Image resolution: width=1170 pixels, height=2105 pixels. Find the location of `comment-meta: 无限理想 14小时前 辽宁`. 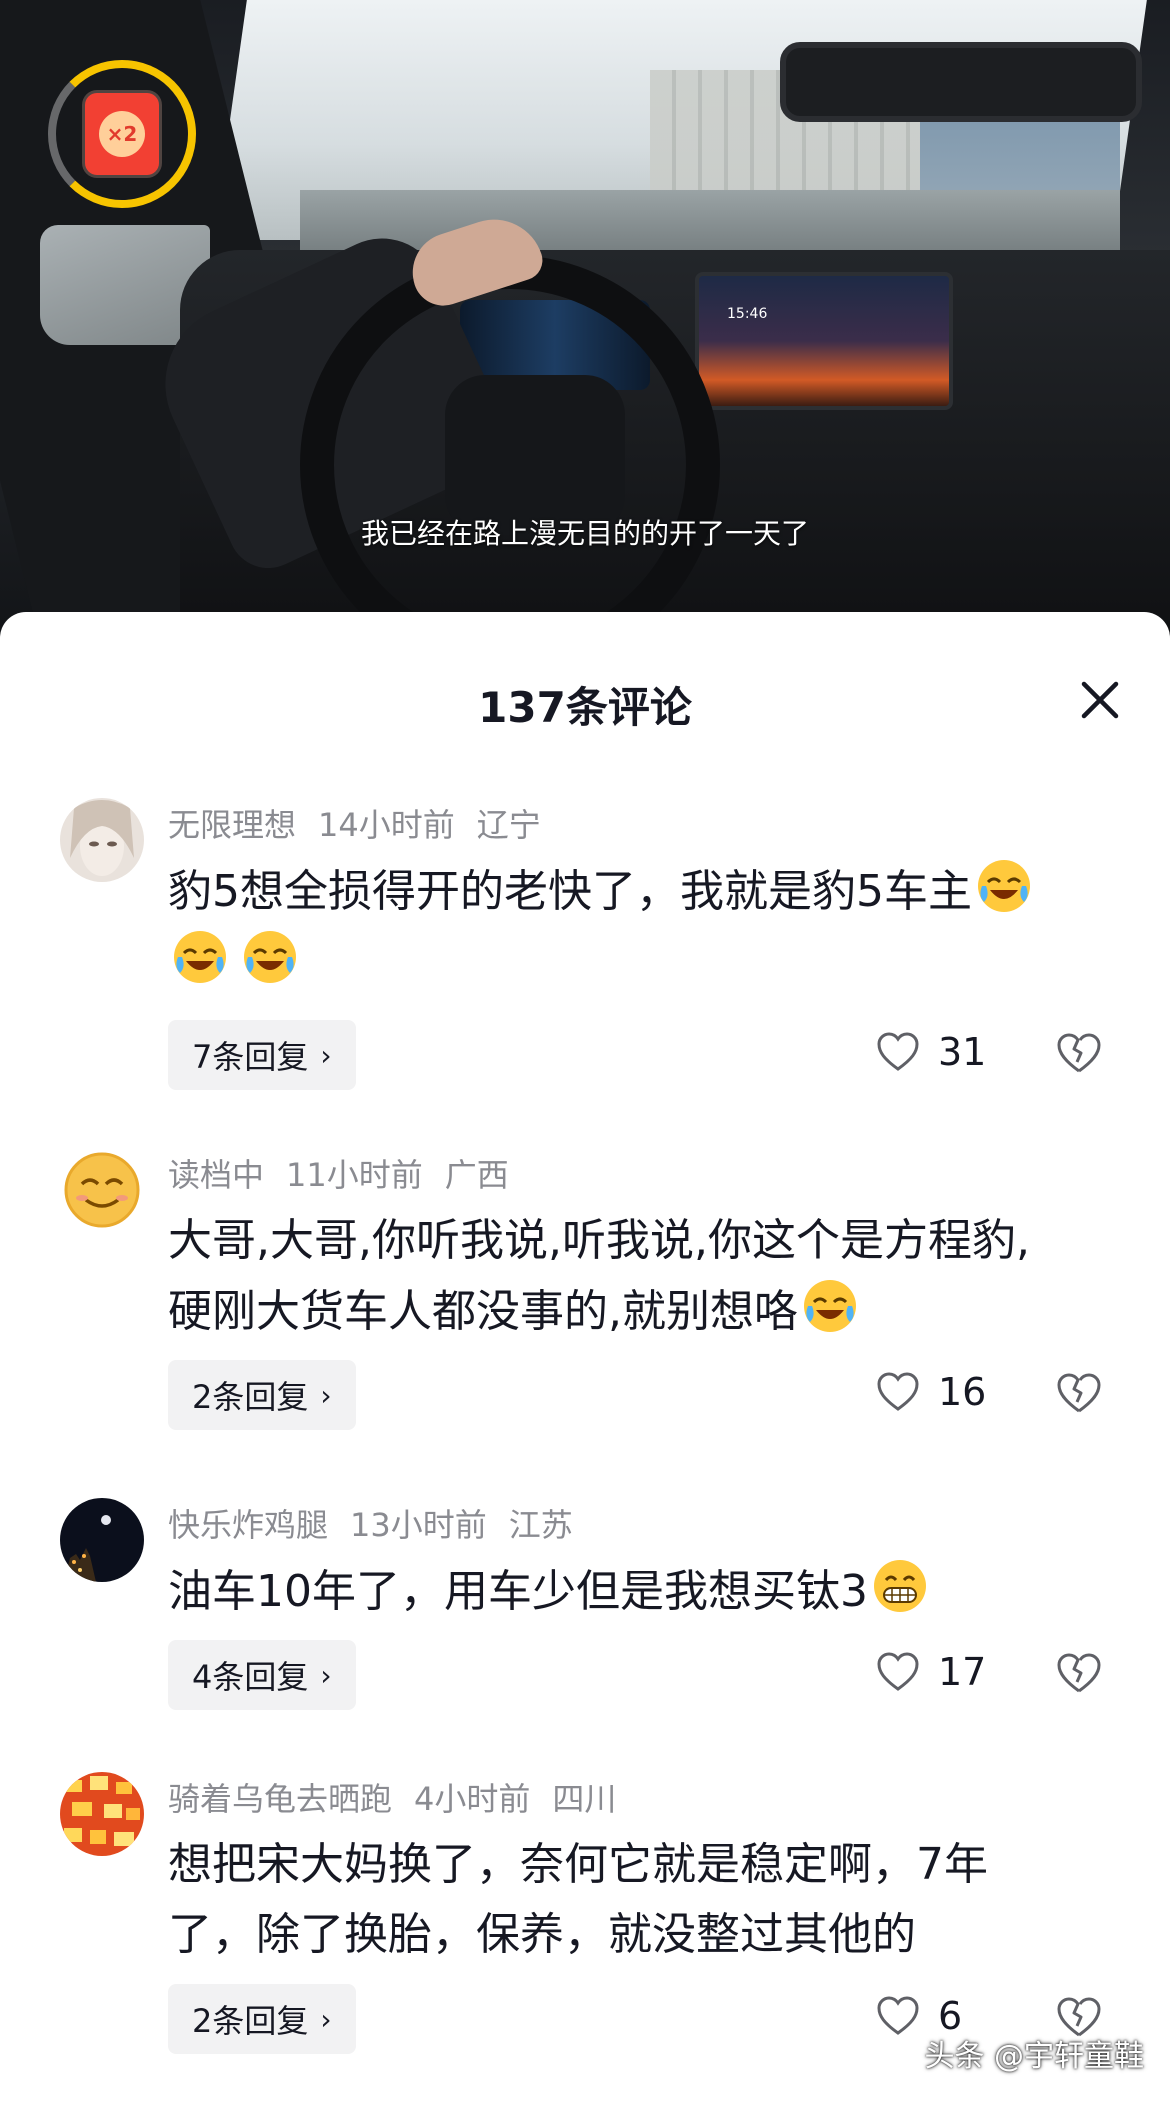

comment-meta: 无限理想 14小时前 辽宁 is located at coordinates (365, 823).